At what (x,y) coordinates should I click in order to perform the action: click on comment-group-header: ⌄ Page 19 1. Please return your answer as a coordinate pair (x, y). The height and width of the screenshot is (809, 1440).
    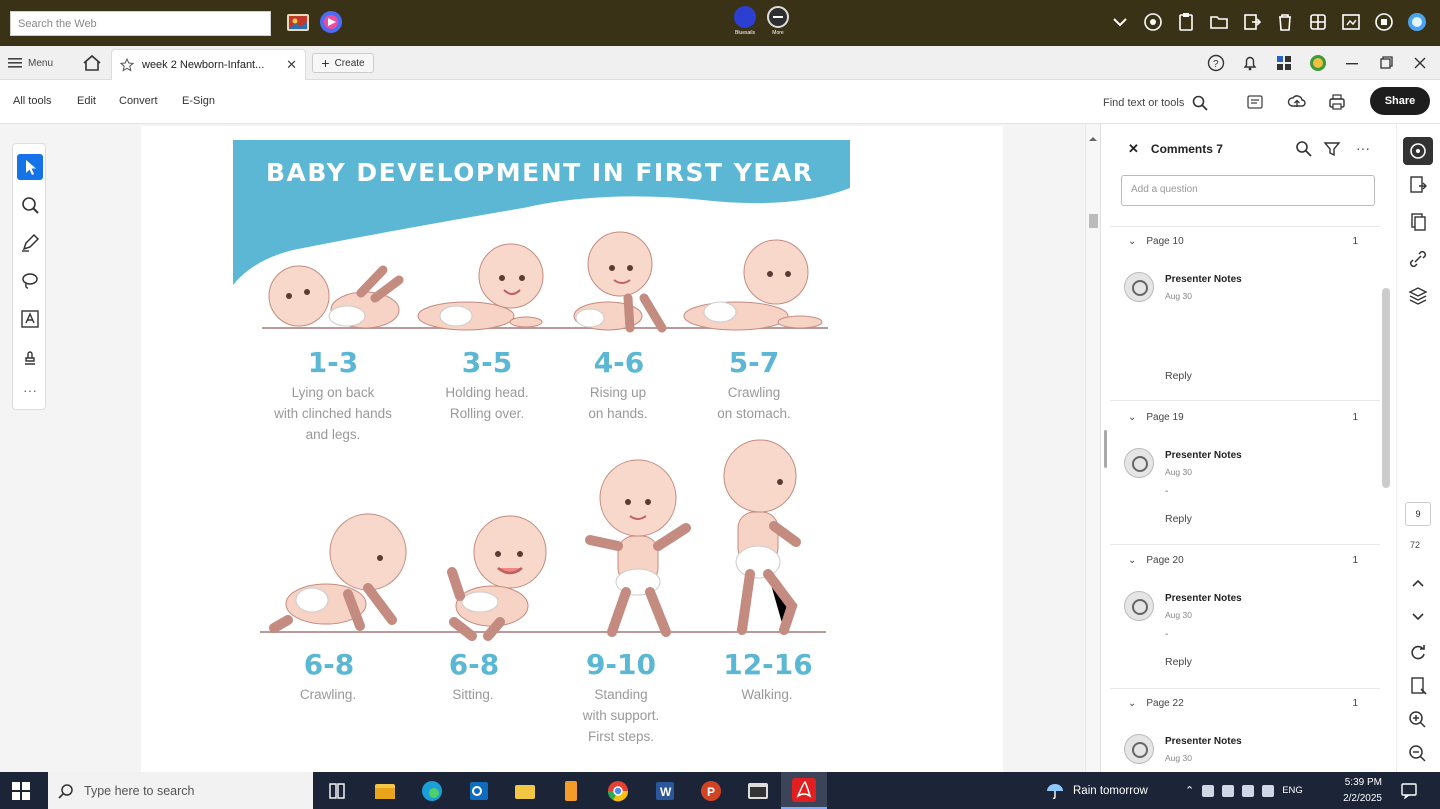
    Looking at the image, I should click on (1243, 417).